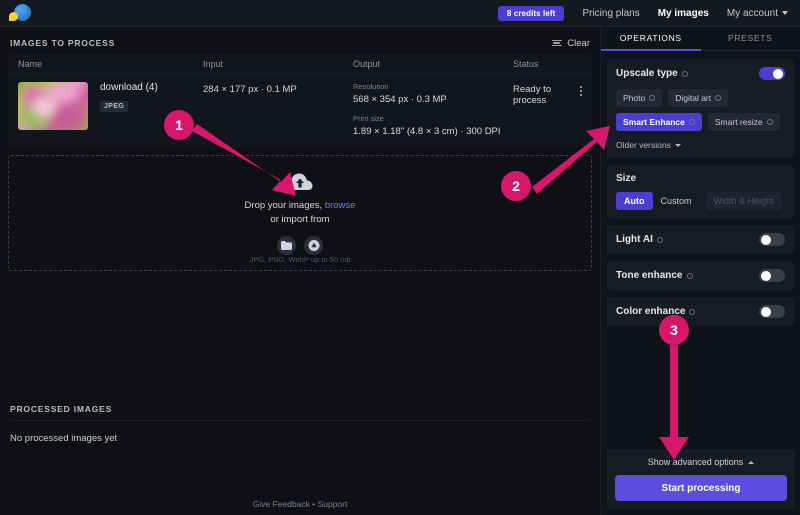  I want to click on size-option-custom: Custom, so click(676, 201).